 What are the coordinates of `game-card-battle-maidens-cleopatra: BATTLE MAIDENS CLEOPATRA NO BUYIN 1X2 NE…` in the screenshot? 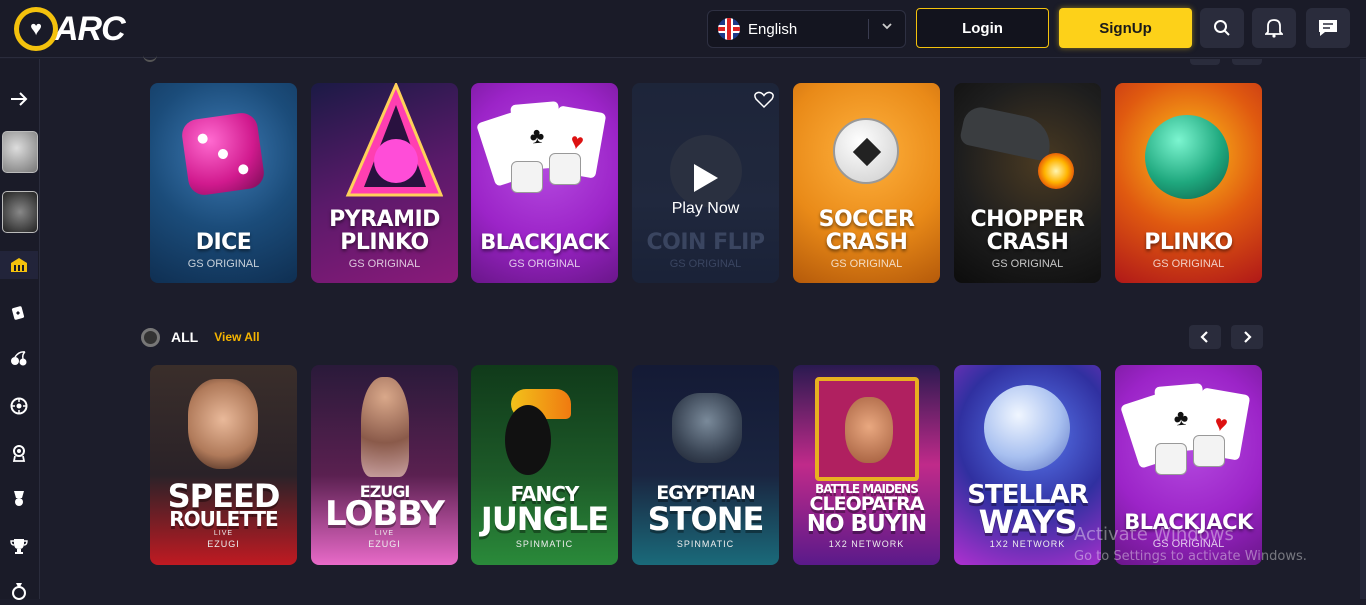 It's located at (866, 465).